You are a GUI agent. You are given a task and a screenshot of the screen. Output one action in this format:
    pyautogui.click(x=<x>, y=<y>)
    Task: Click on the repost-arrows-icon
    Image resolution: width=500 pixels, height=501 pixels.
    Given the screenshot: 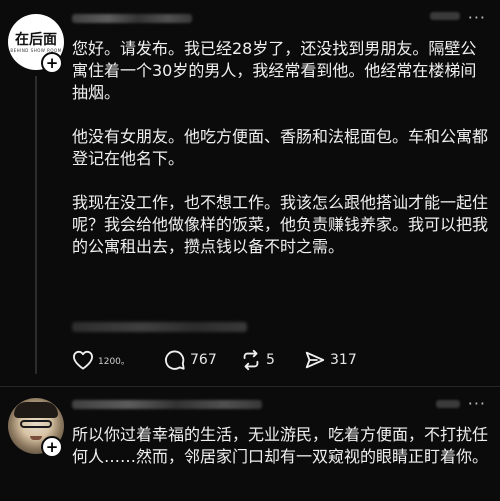 What is the action you would take?
    pyautogui.click(x=251, y=360)
    